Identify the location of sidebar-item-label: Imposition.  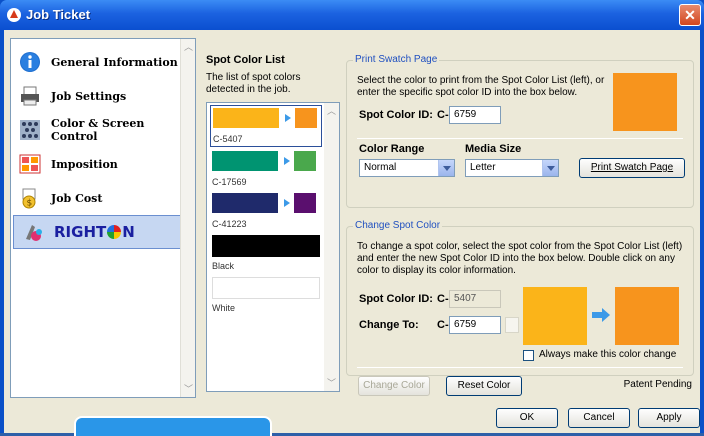
(84, 164).